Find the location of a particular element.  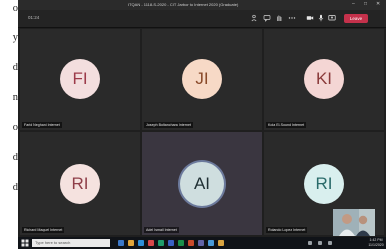

minimize-button: – is located at coordinates (353, 4).